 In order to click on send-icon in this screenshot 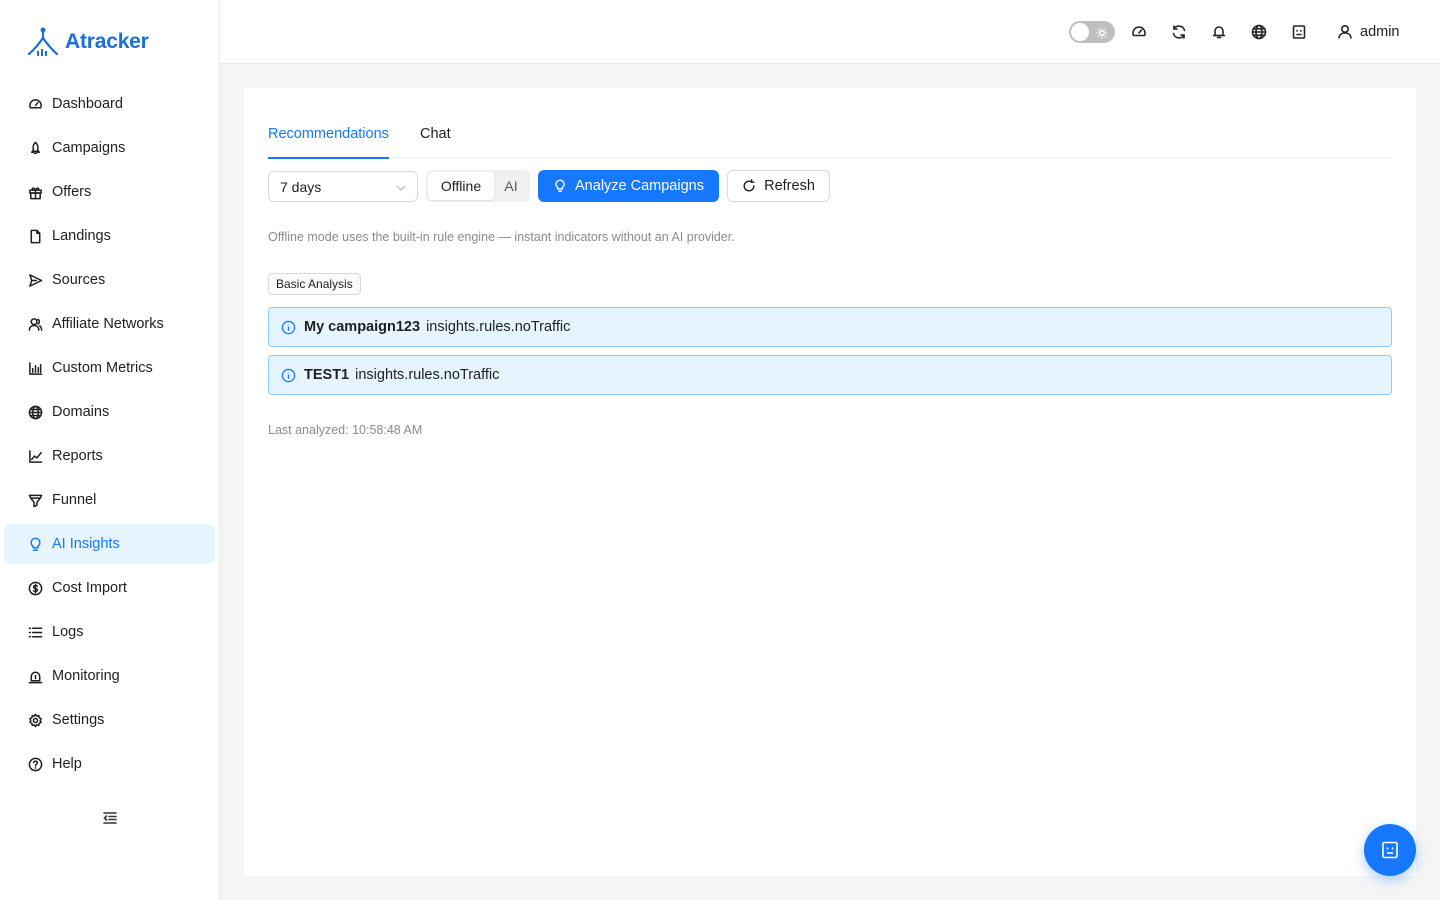, I will do `click(35, 280)`.